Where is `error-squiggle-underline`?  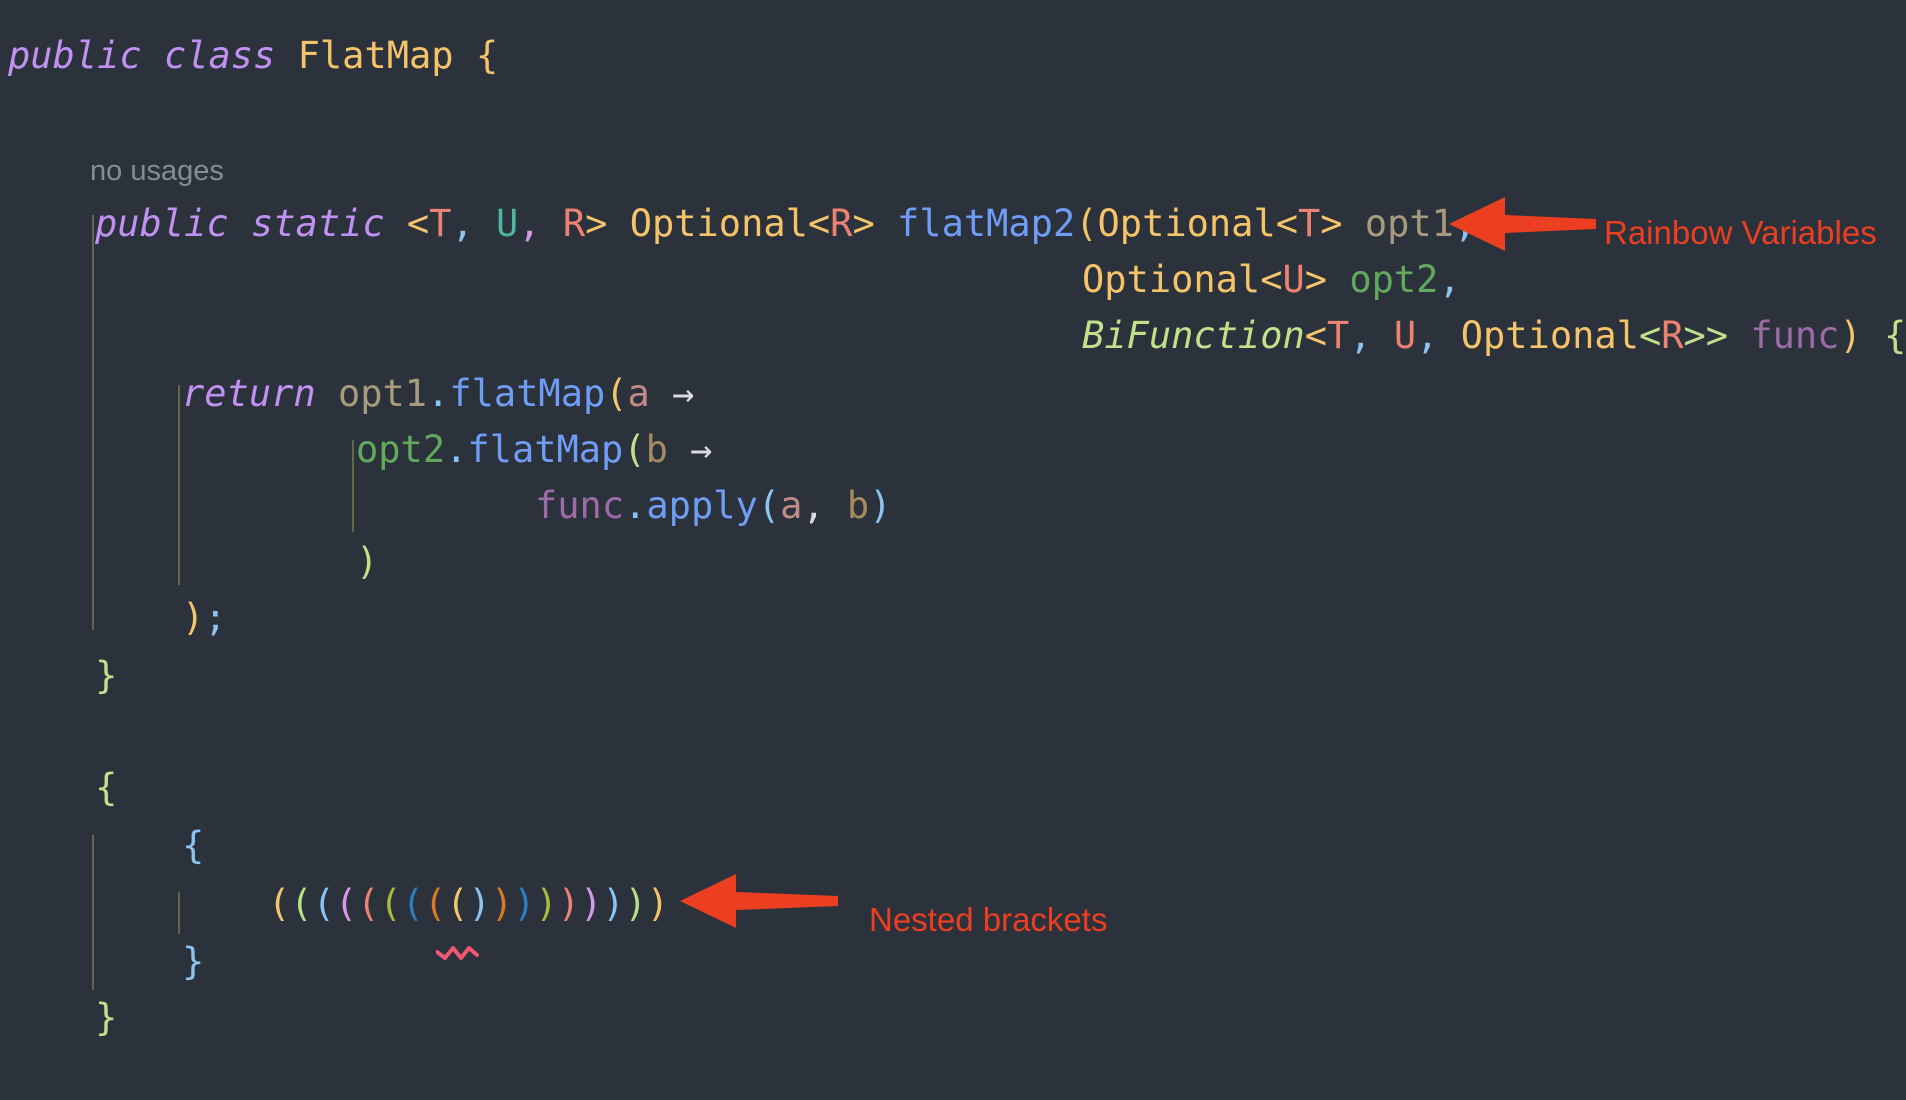 error-squiggle-underline is located at coordinates (458, 948).